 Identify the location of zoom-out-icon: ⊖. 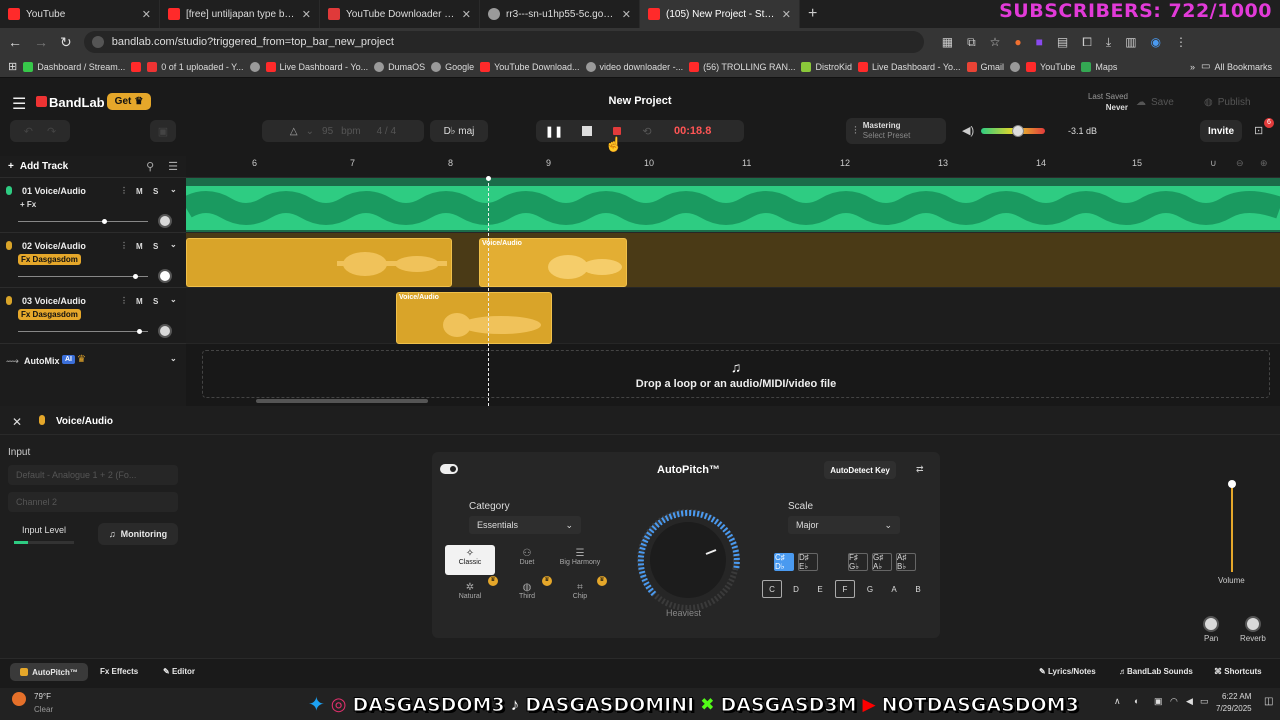
(1240, 163).